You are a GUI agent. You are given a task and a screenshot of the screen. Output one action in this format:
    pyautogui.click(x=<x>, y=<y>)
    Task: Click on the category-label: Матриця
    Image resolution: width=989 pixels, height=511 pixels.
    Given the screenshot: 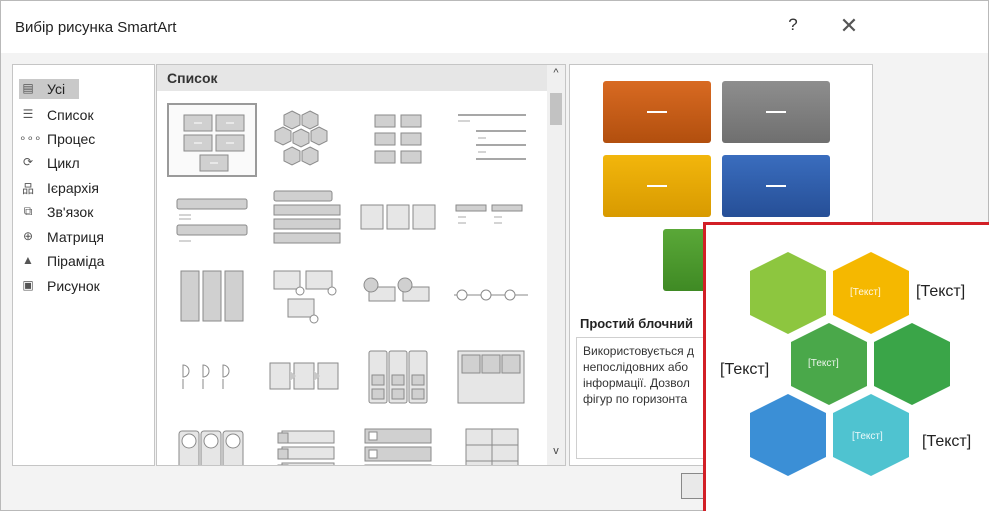 What is the action you would take?
    pyautogui.click(x=75, y=237)
    